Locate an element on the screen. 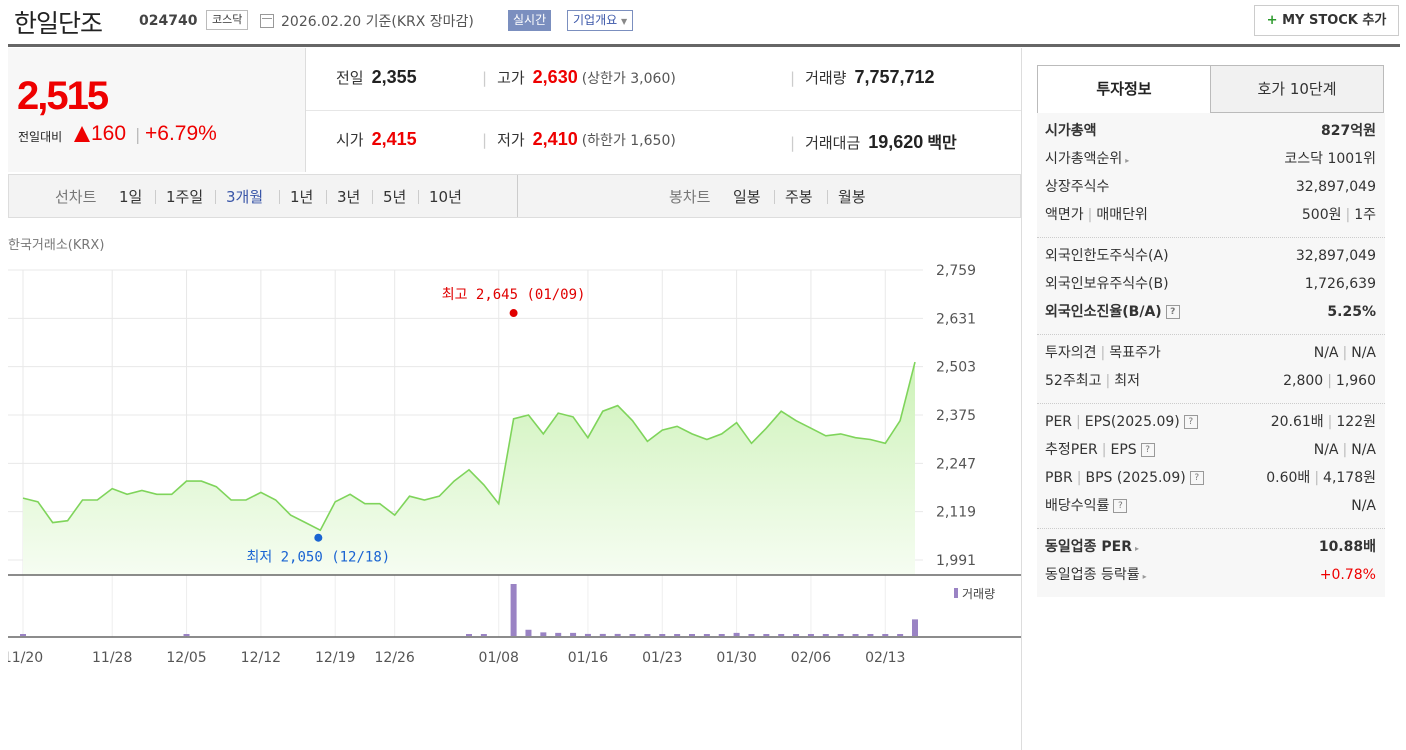 Image resolution: width=1406 pixels, height=750 pixels. sidebar-row-value: +0.78% is located at coordinates (1348, 575).